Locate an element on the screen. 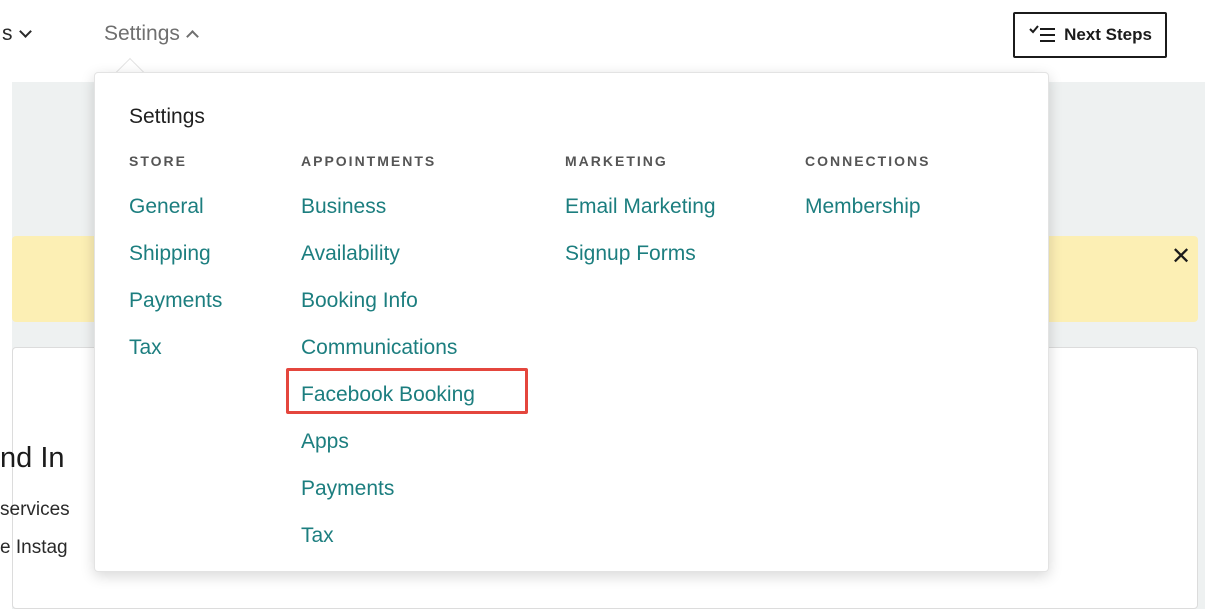 The image size is (1205, 609). column-header-connections: CONNECTIONS is located at coordinates (868, 161).